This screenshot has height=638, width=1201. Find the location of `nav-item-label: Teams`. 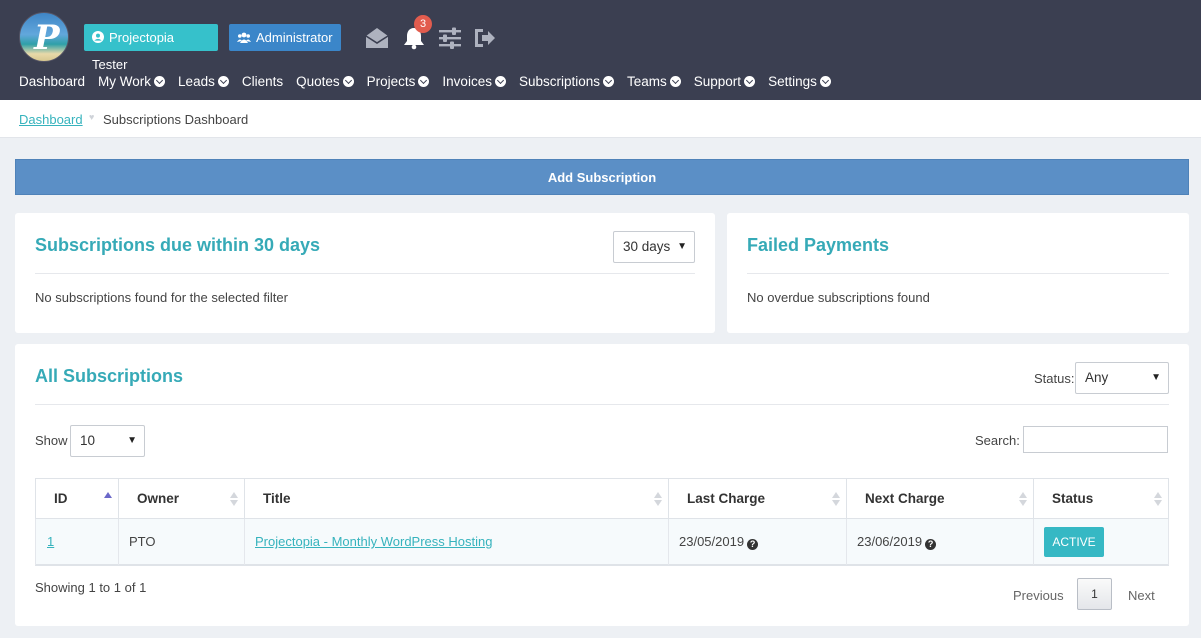

nav-item-label: Teams is located at coordinates (647, 81).